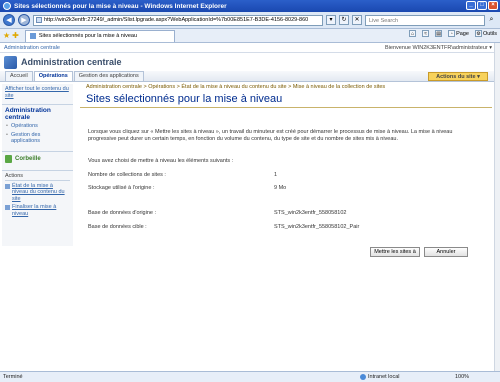 This screenshot has height=382, width=500. What do you see at coordinates (122, 213) in the screenshot?
I see `field-label-source-database: Base de données d'origine :` at bounding box center [122, 213].